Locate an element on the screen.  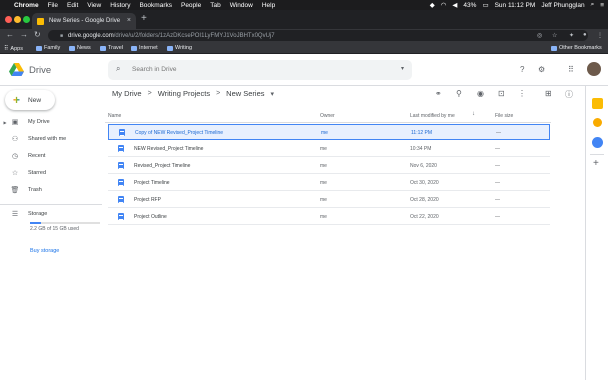
control-center-icon: ≡ is located at coordinates (602, 5).